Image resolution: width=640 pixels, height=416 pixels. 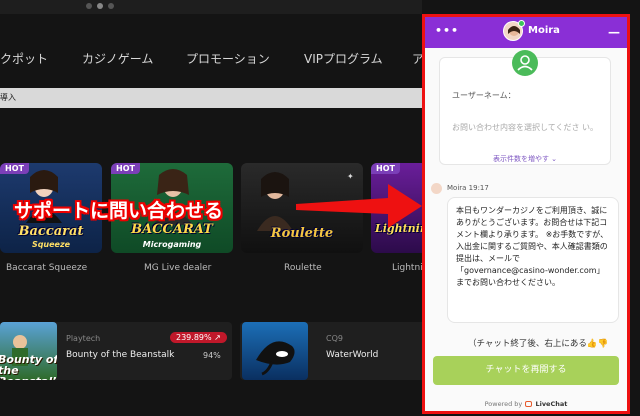 I want to click on thumbnail-title: Bounty of the Beanstalk, so click(x=28, y=366).